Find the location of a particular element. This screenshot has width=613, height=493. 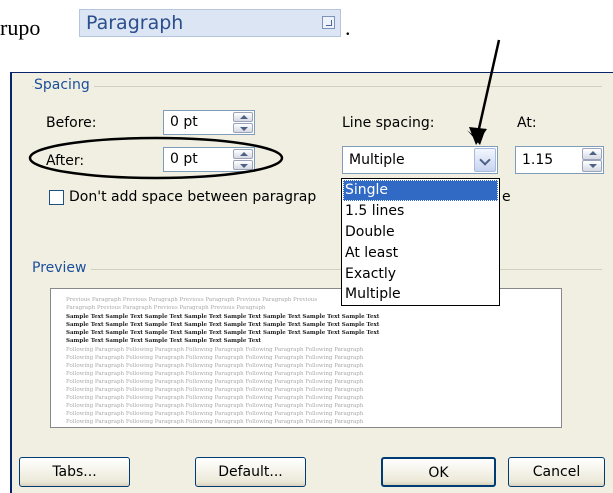

annotation-arrow-shaft is located at coordinates (488, 86).